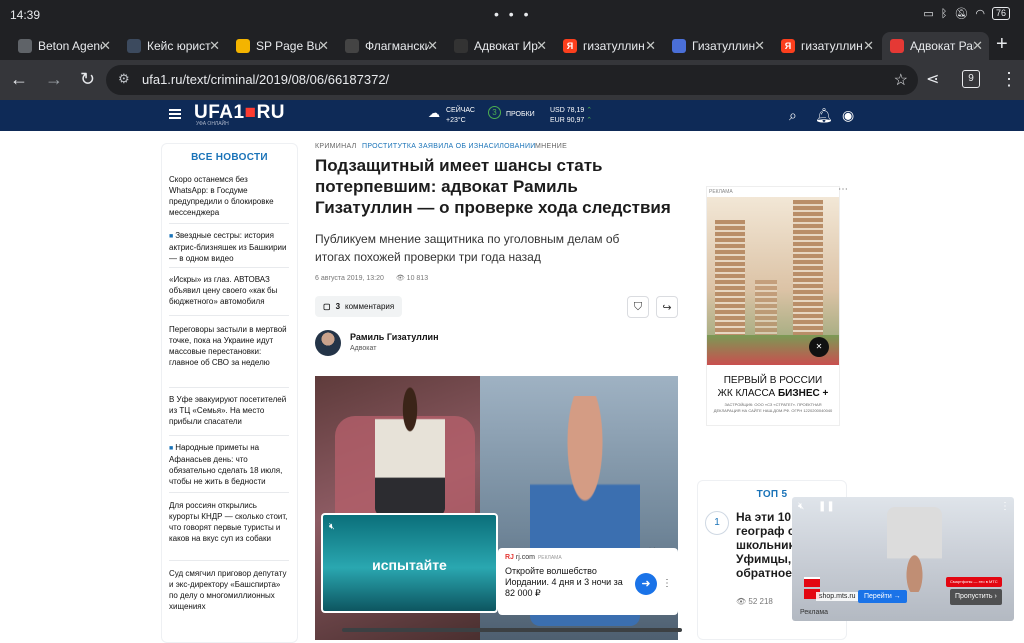 The width and height of the screenshot is (1024, 643). I want to click on breadcrumb-story: ПРОСТИТУТКА ЗАЯВИЛА ОБ ИЗНАСИЛОВАНИИ, so click(449, 146).